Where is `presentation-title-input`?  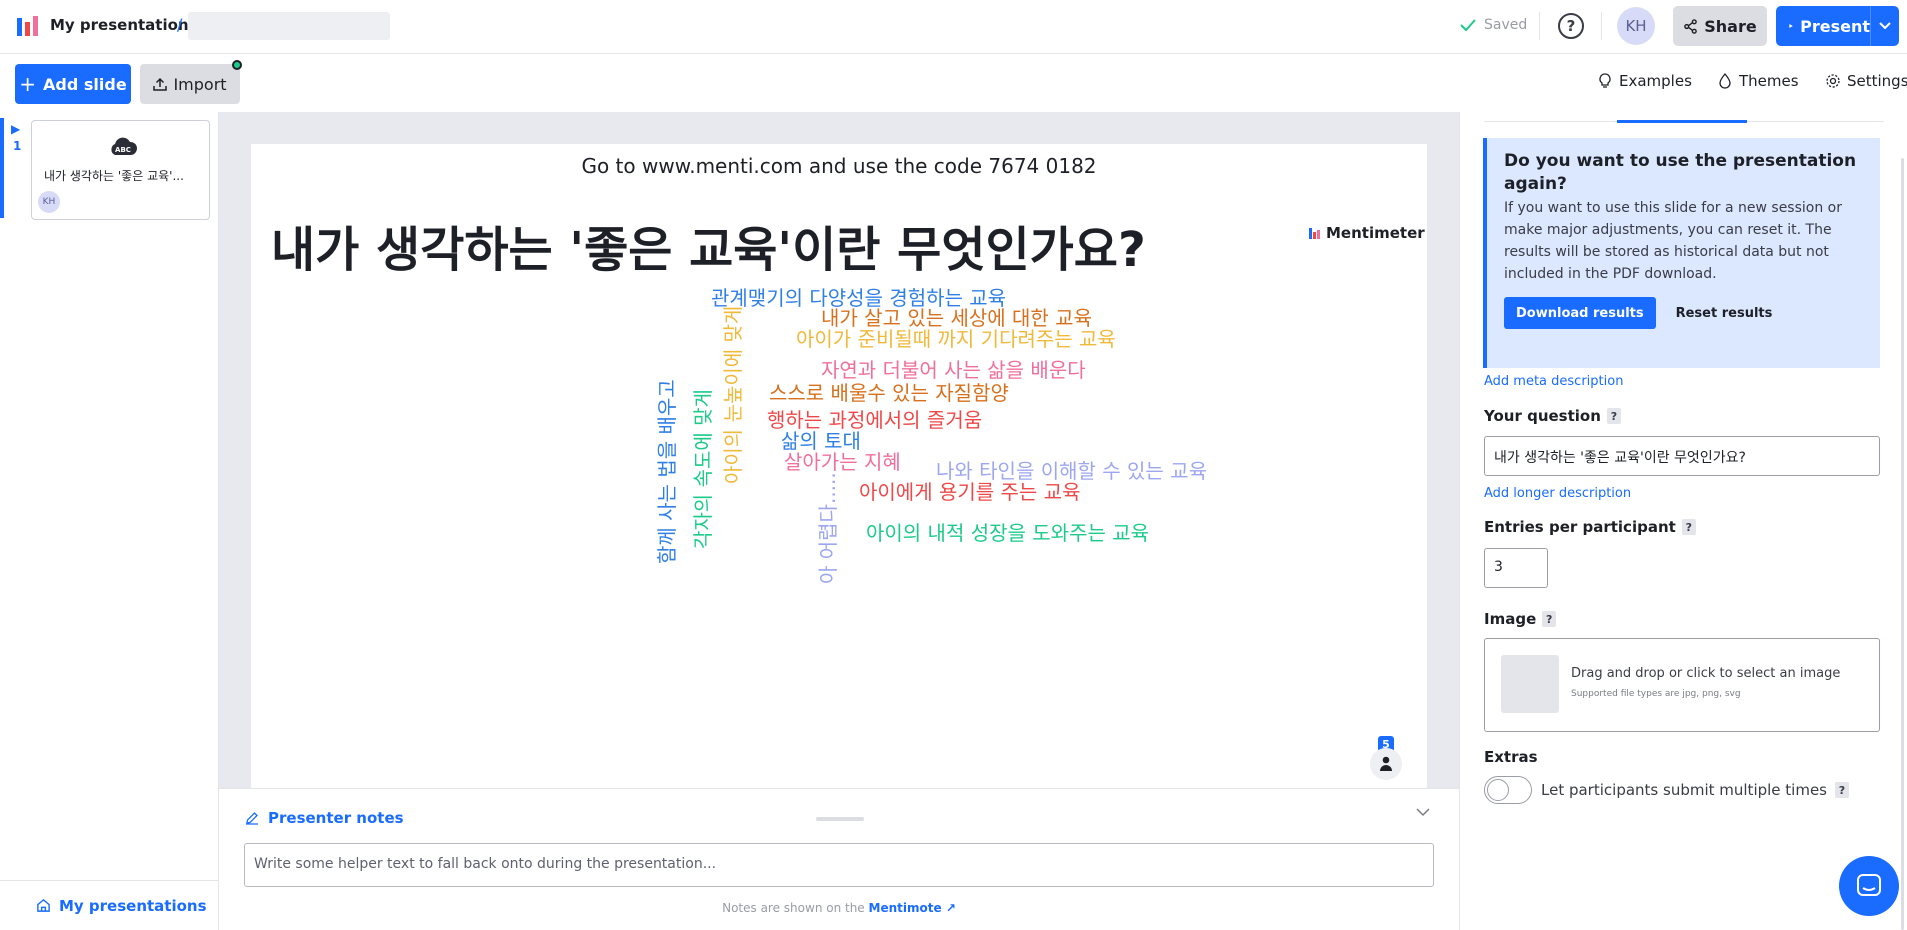
presentation-title-input is located at coordinates (289, 26).